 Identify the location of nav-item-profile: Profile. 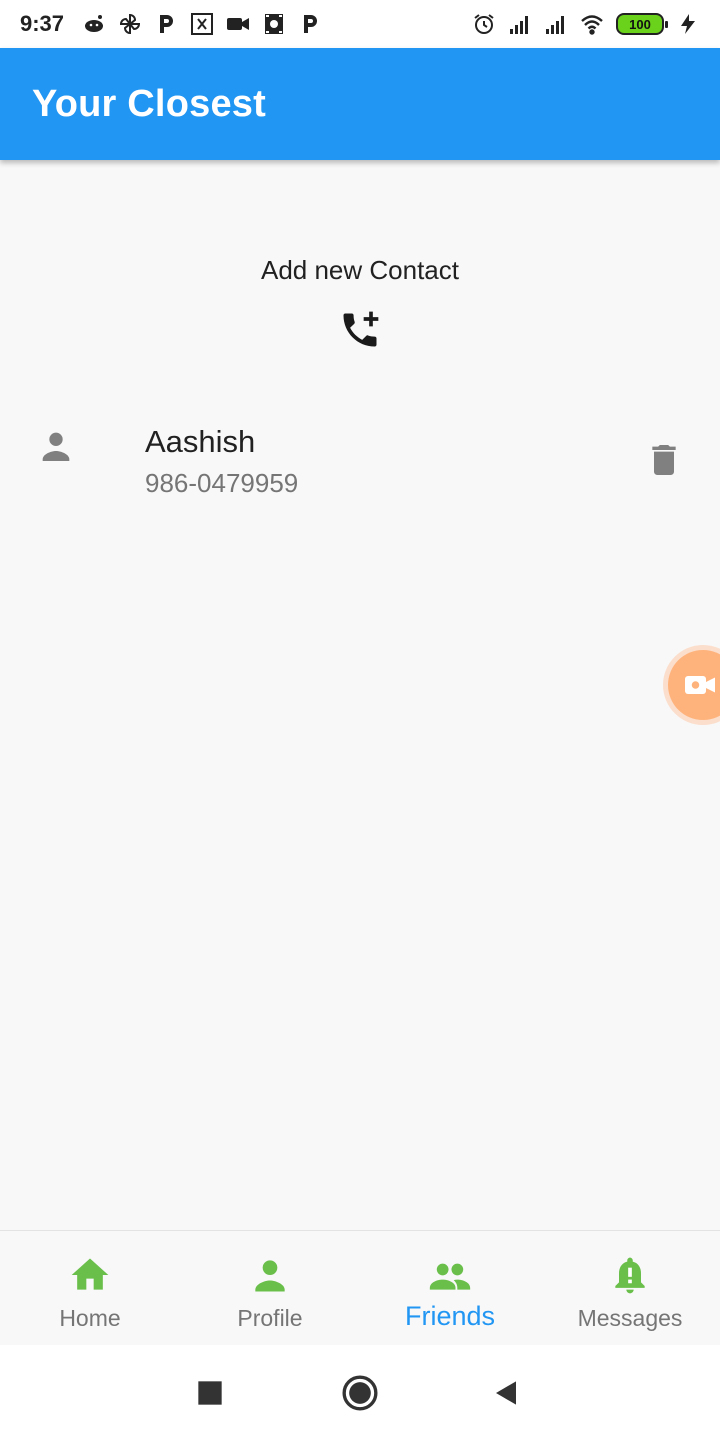
(270, 1287).